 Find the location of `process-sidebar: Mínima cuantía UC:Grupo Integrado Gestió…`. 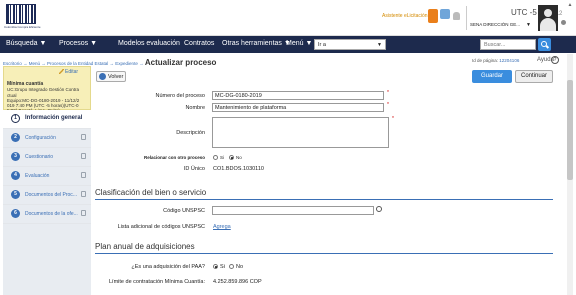

process-sidebar: Mínima cuantía UC:Grupo Integrado Gestió… is located at coordinates (47, 180).